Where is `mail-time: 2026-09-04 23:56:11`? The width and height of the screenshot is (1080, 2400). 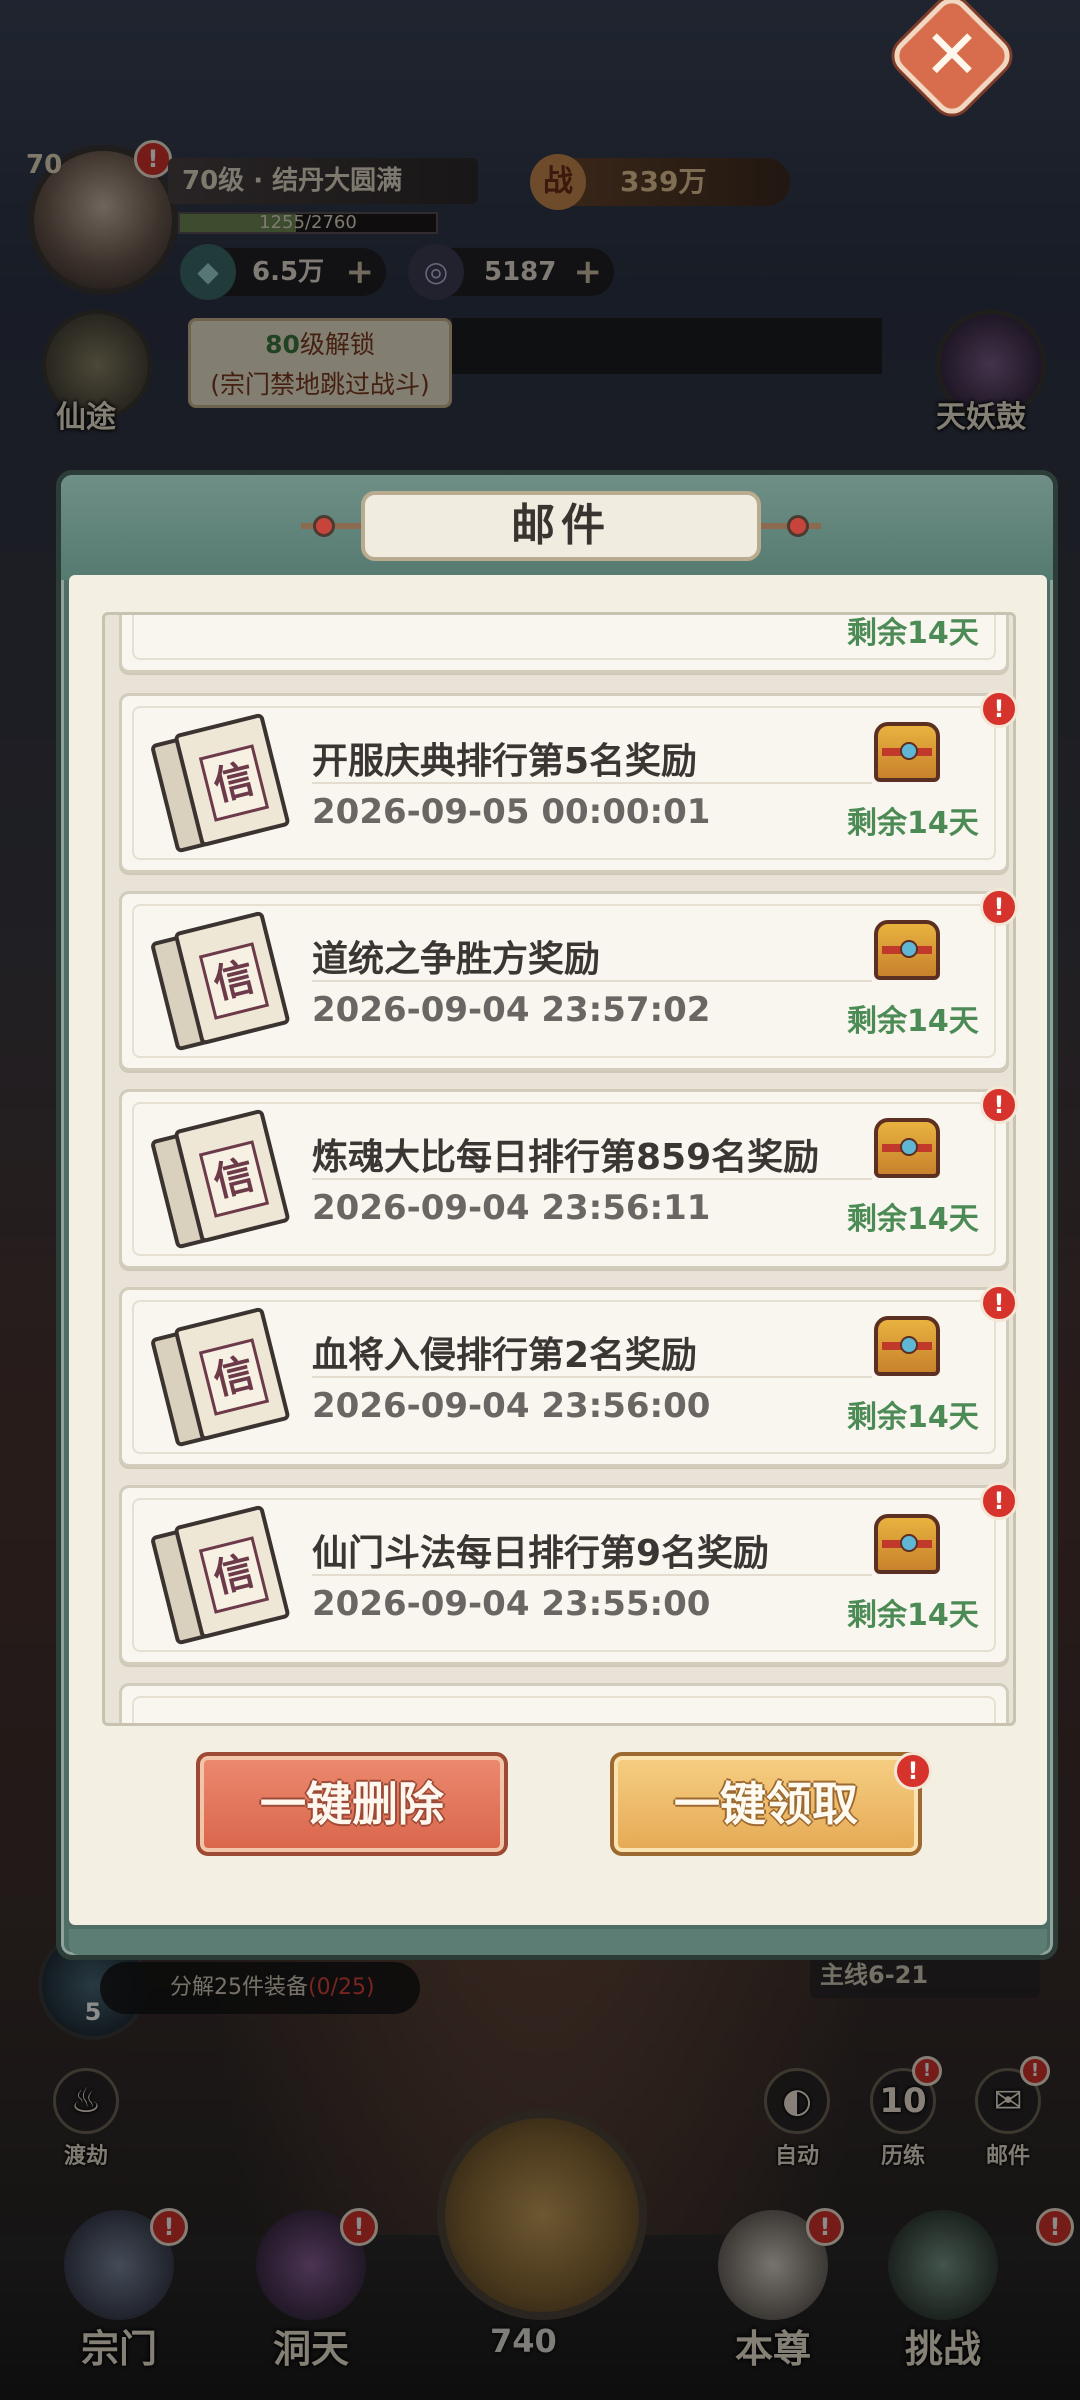 mail-time: 2026-09-04 23:56:11 is located at coordinates (511, 1208).